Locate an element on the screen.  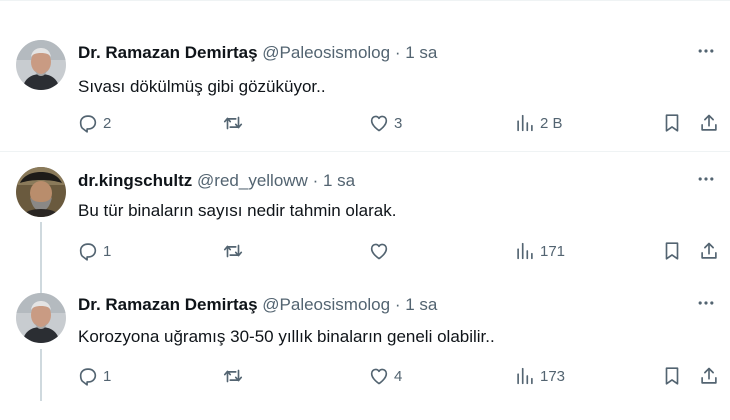
tweet-text: Sıvası dökülmüş gibi gözüküyor.. is located at coordinates (202, 86).